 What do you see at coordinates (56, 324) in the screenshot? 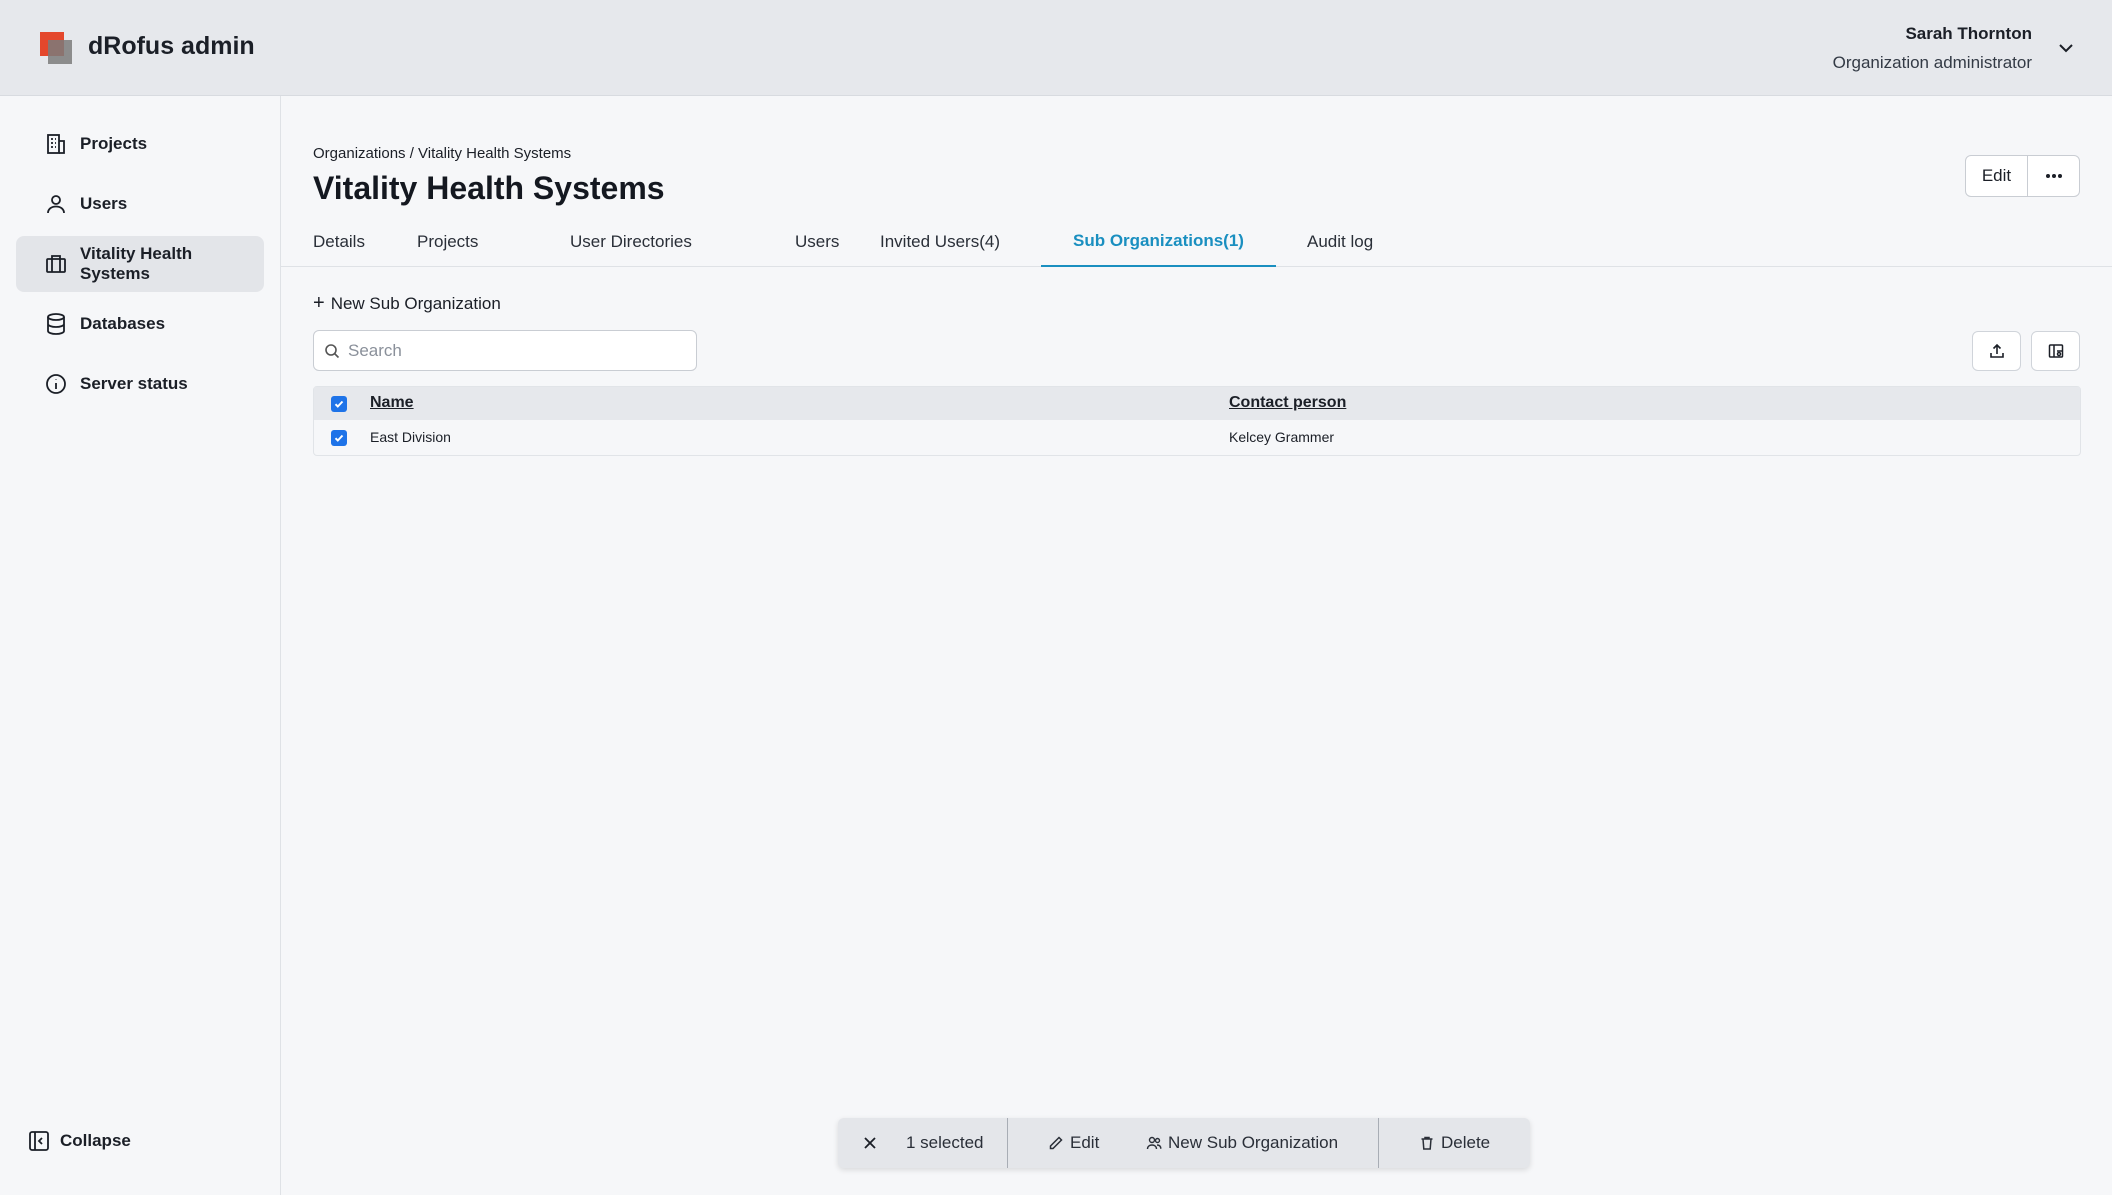
I see `database-icon` at bounding box center [56, 324].